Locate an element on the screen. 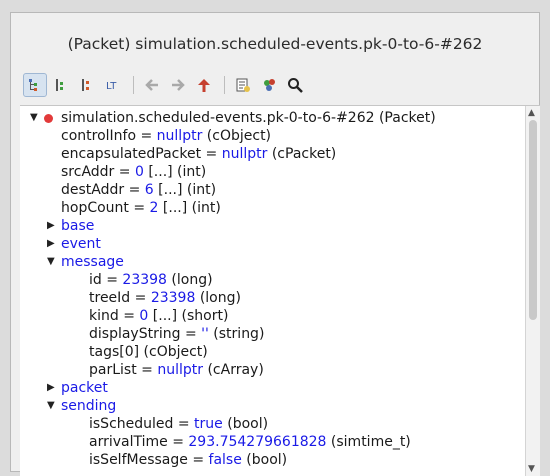  field-row: controlInfo = nullptr (cObject) is located at coordinates (166, 136).